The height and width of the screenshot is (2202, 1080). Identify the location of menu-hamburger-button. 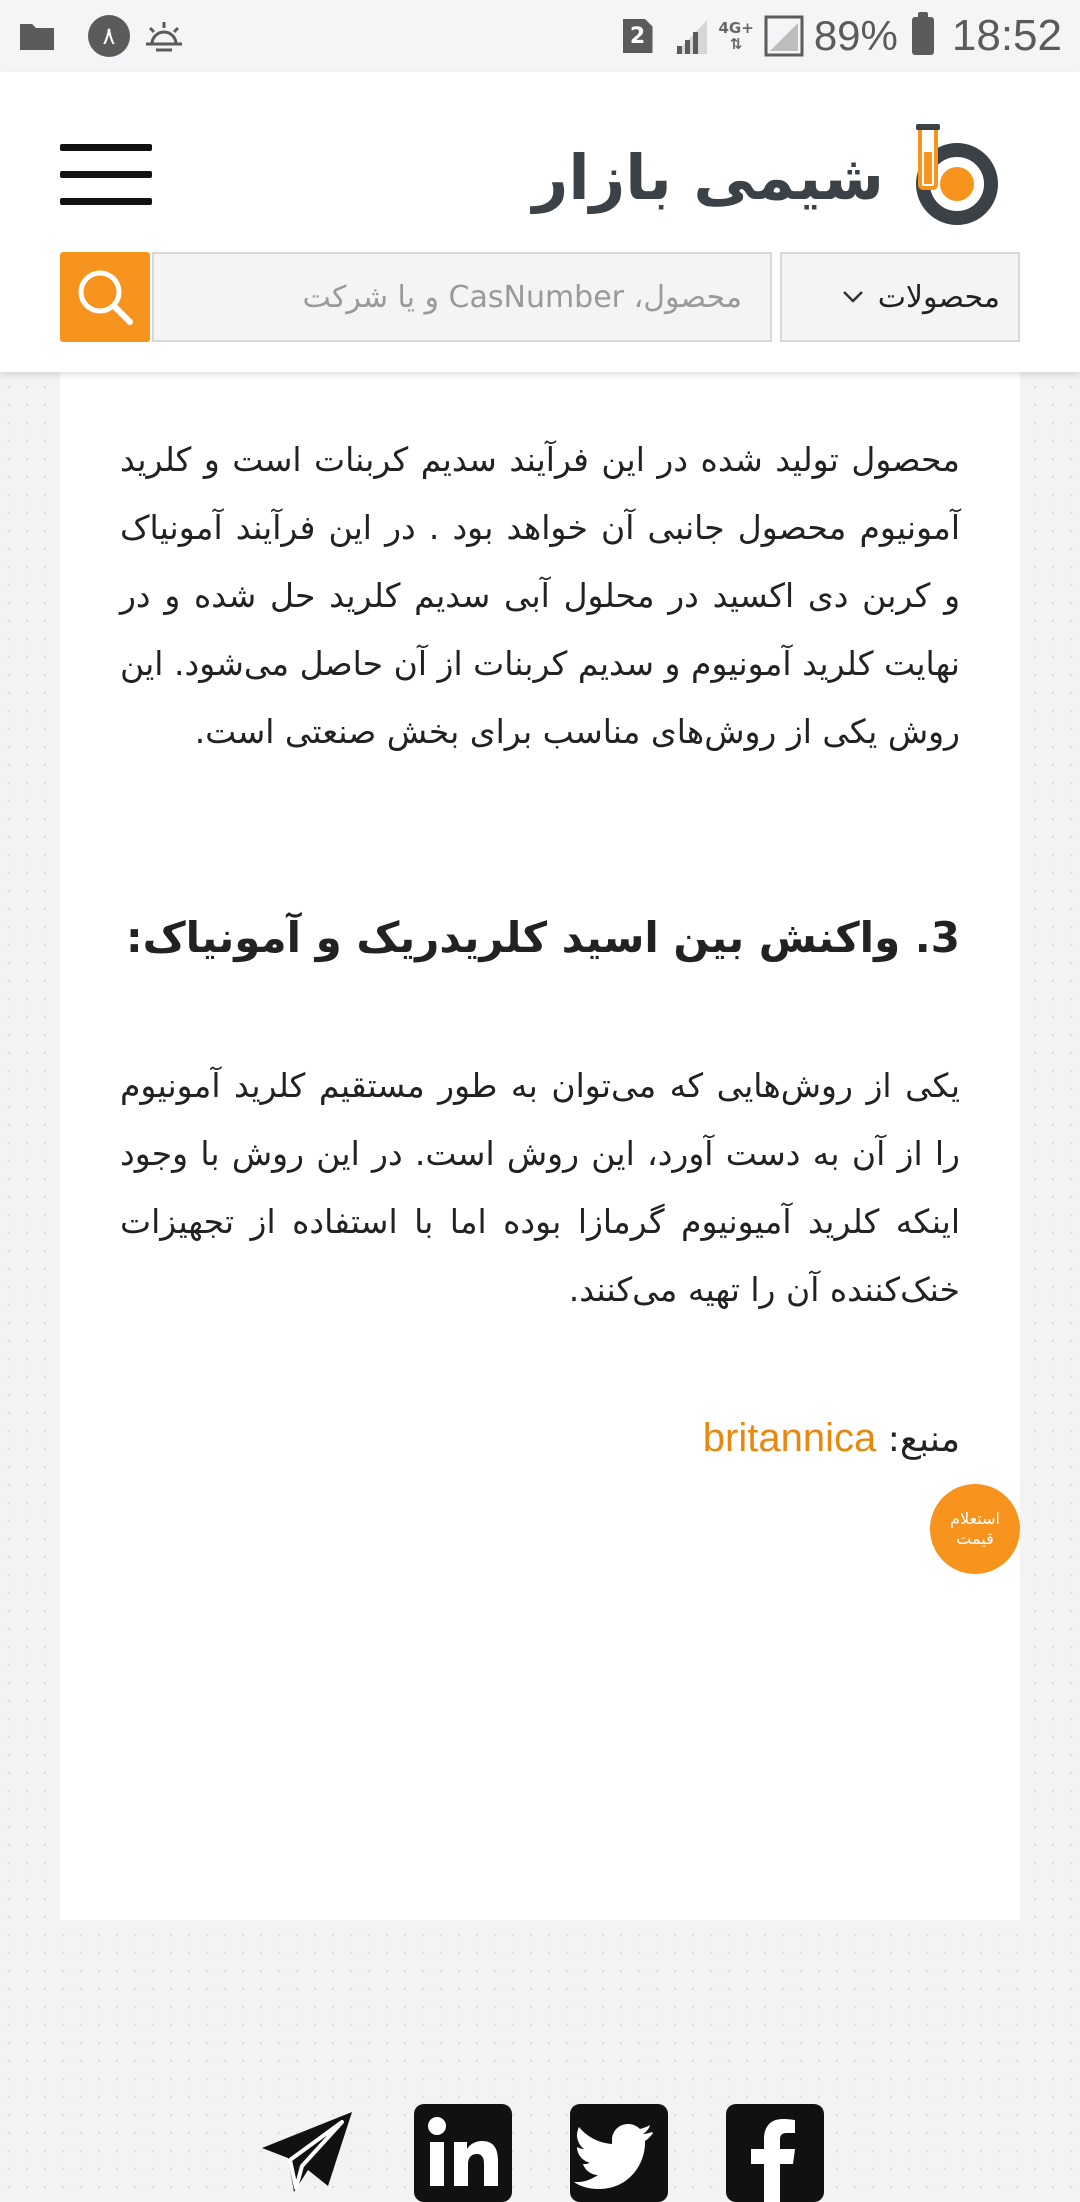
(106, 174).